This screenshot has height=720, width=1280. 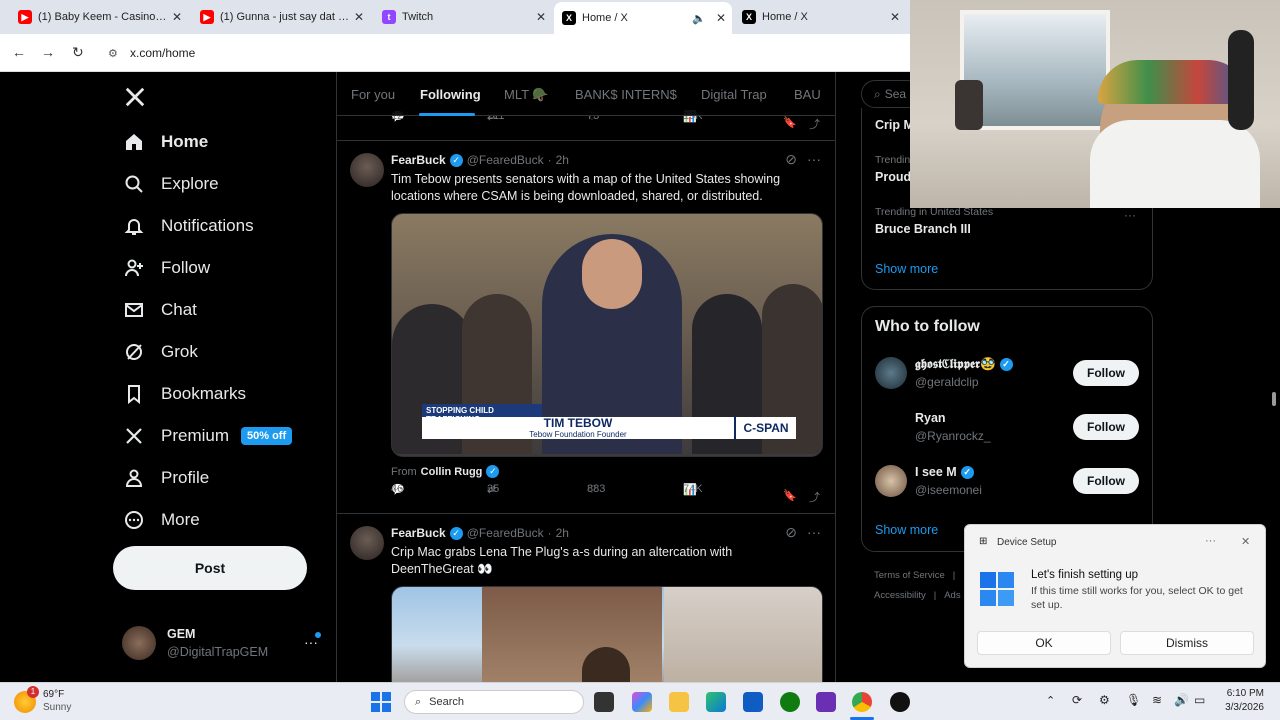 I want to click on store-icon, so click(x=753, y=702).